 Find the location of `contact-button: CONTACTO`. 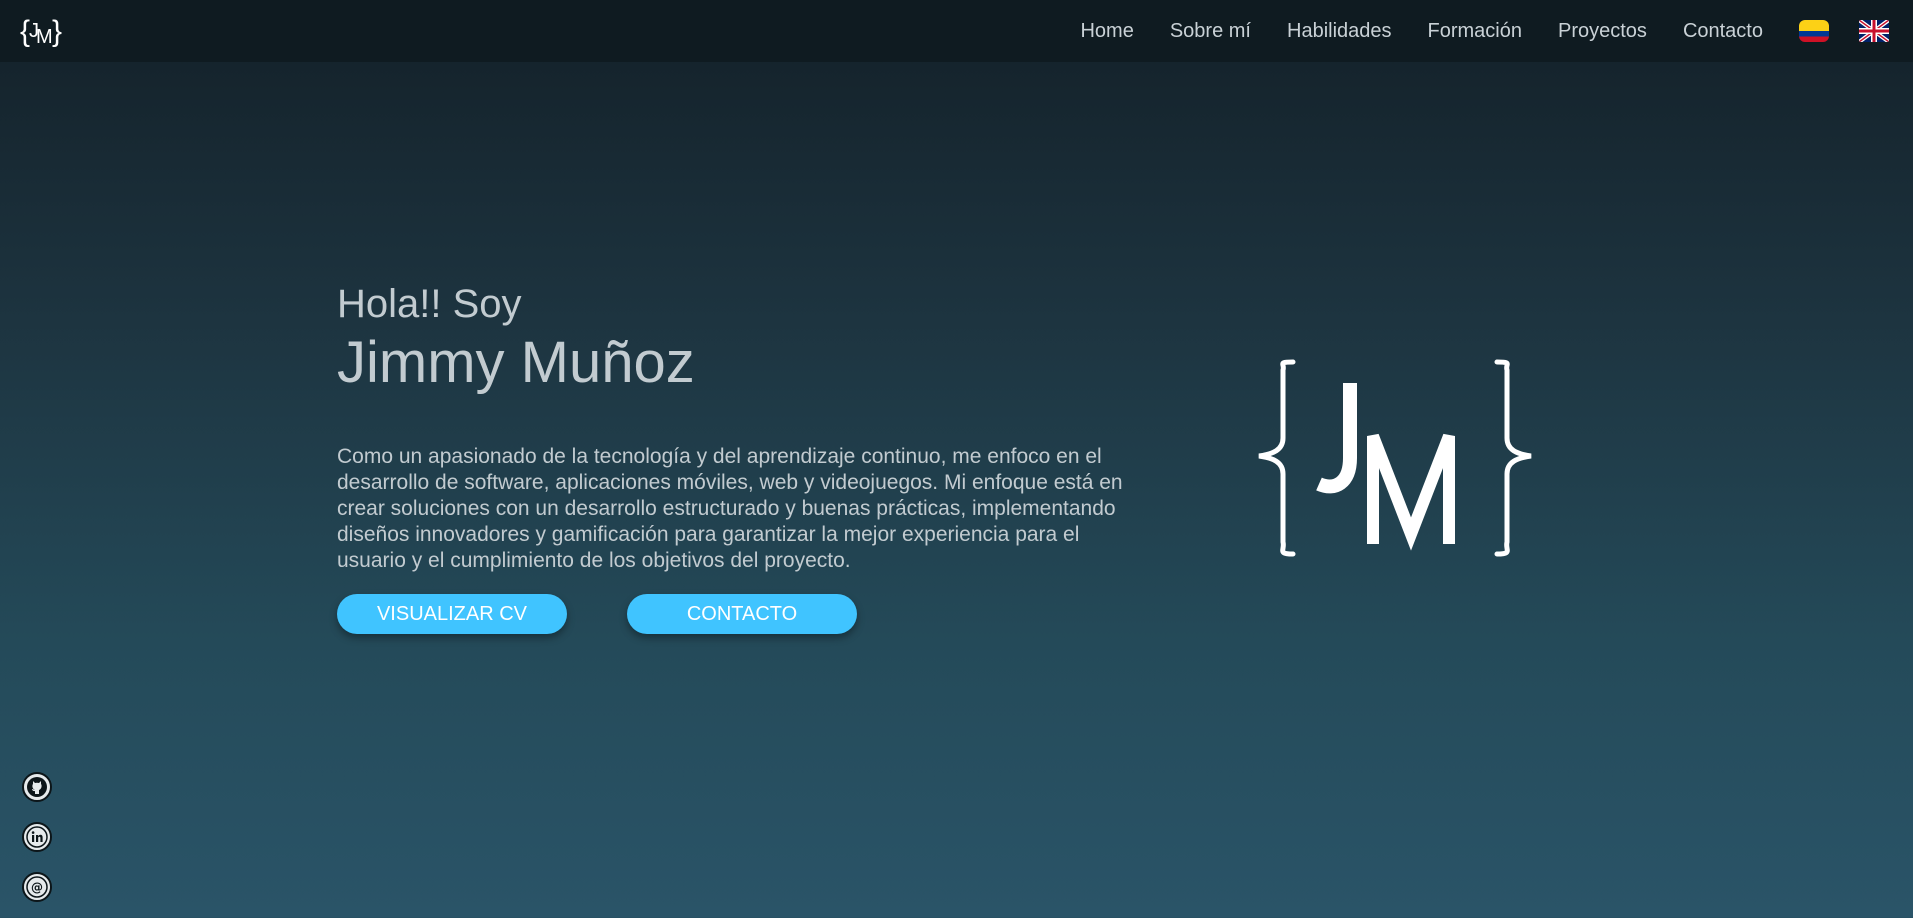

contact-button: CONTACTO is located at coordinates (742, 614).